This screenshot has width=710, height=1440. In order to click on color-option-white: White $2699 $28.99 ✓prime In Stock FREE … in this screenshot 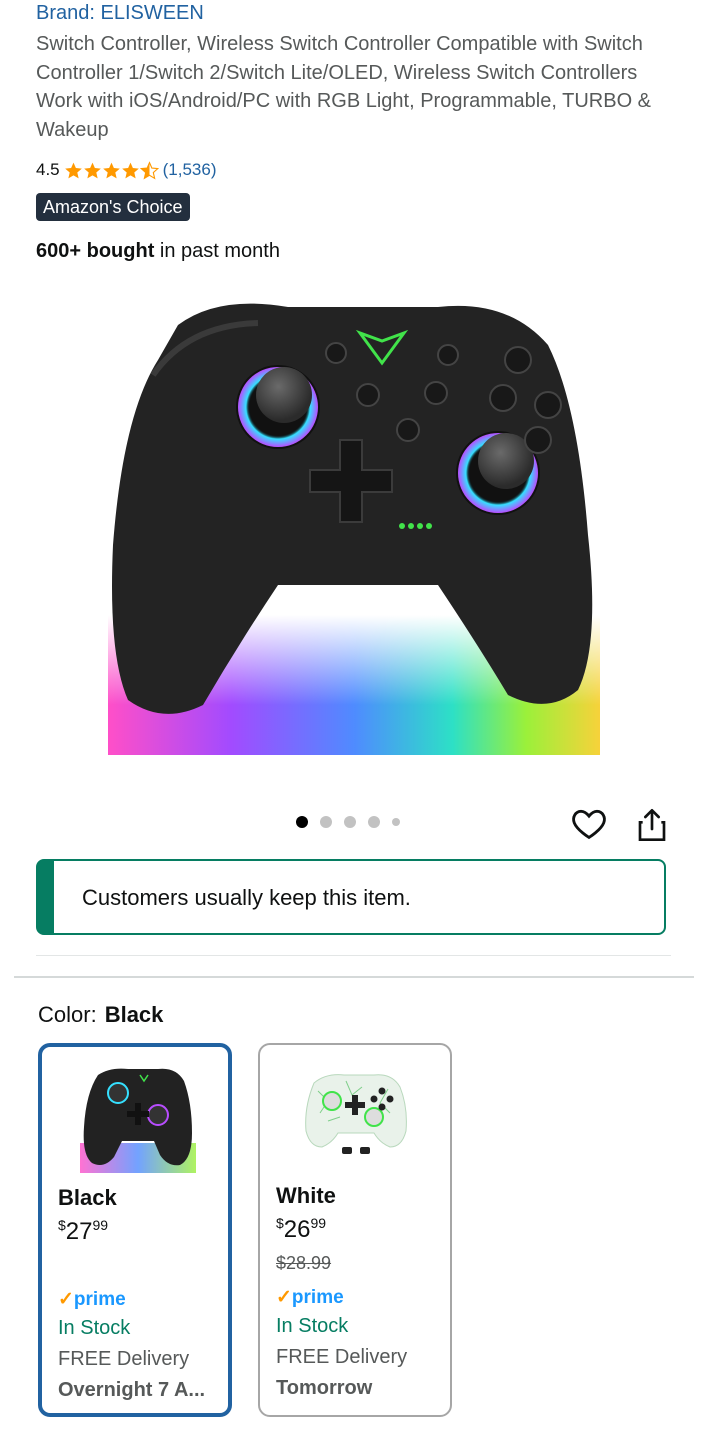, I will do `click(355, 1230)`.